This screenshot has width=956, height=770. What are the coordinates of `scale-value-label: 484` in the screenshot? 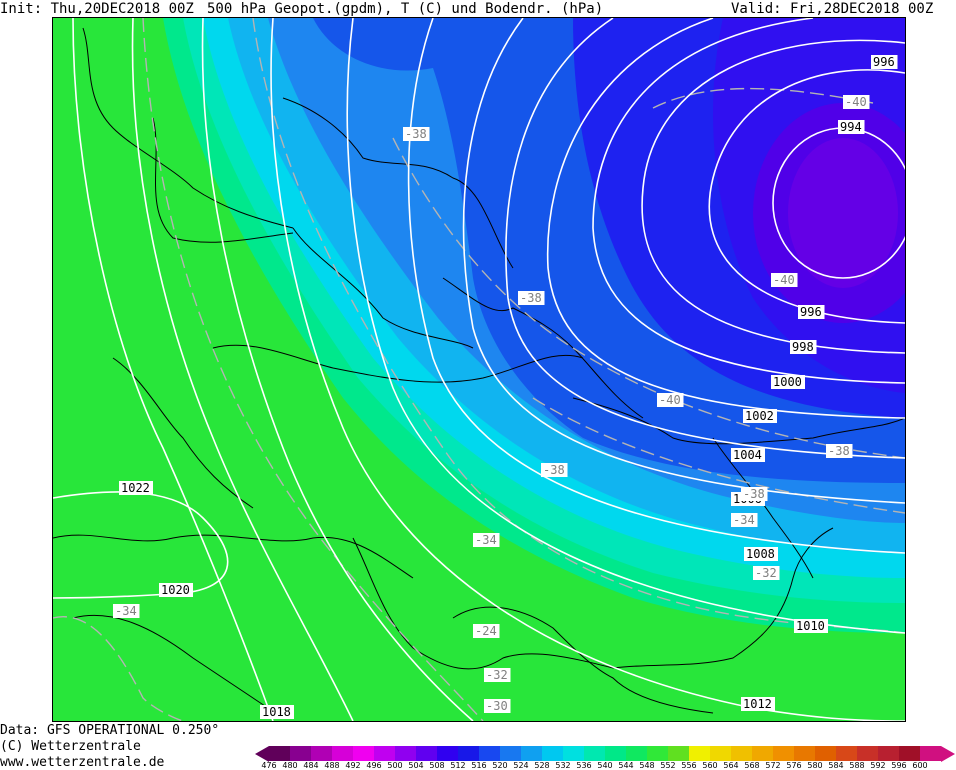 It's located at (311, 765).